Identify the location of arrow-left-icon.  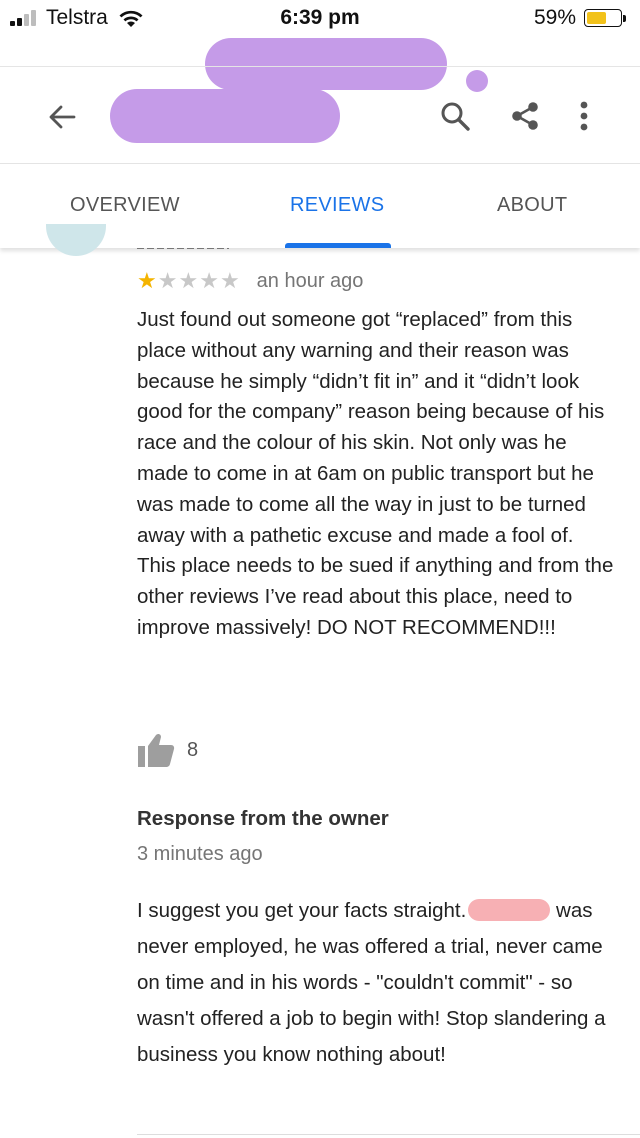
(62, 117).